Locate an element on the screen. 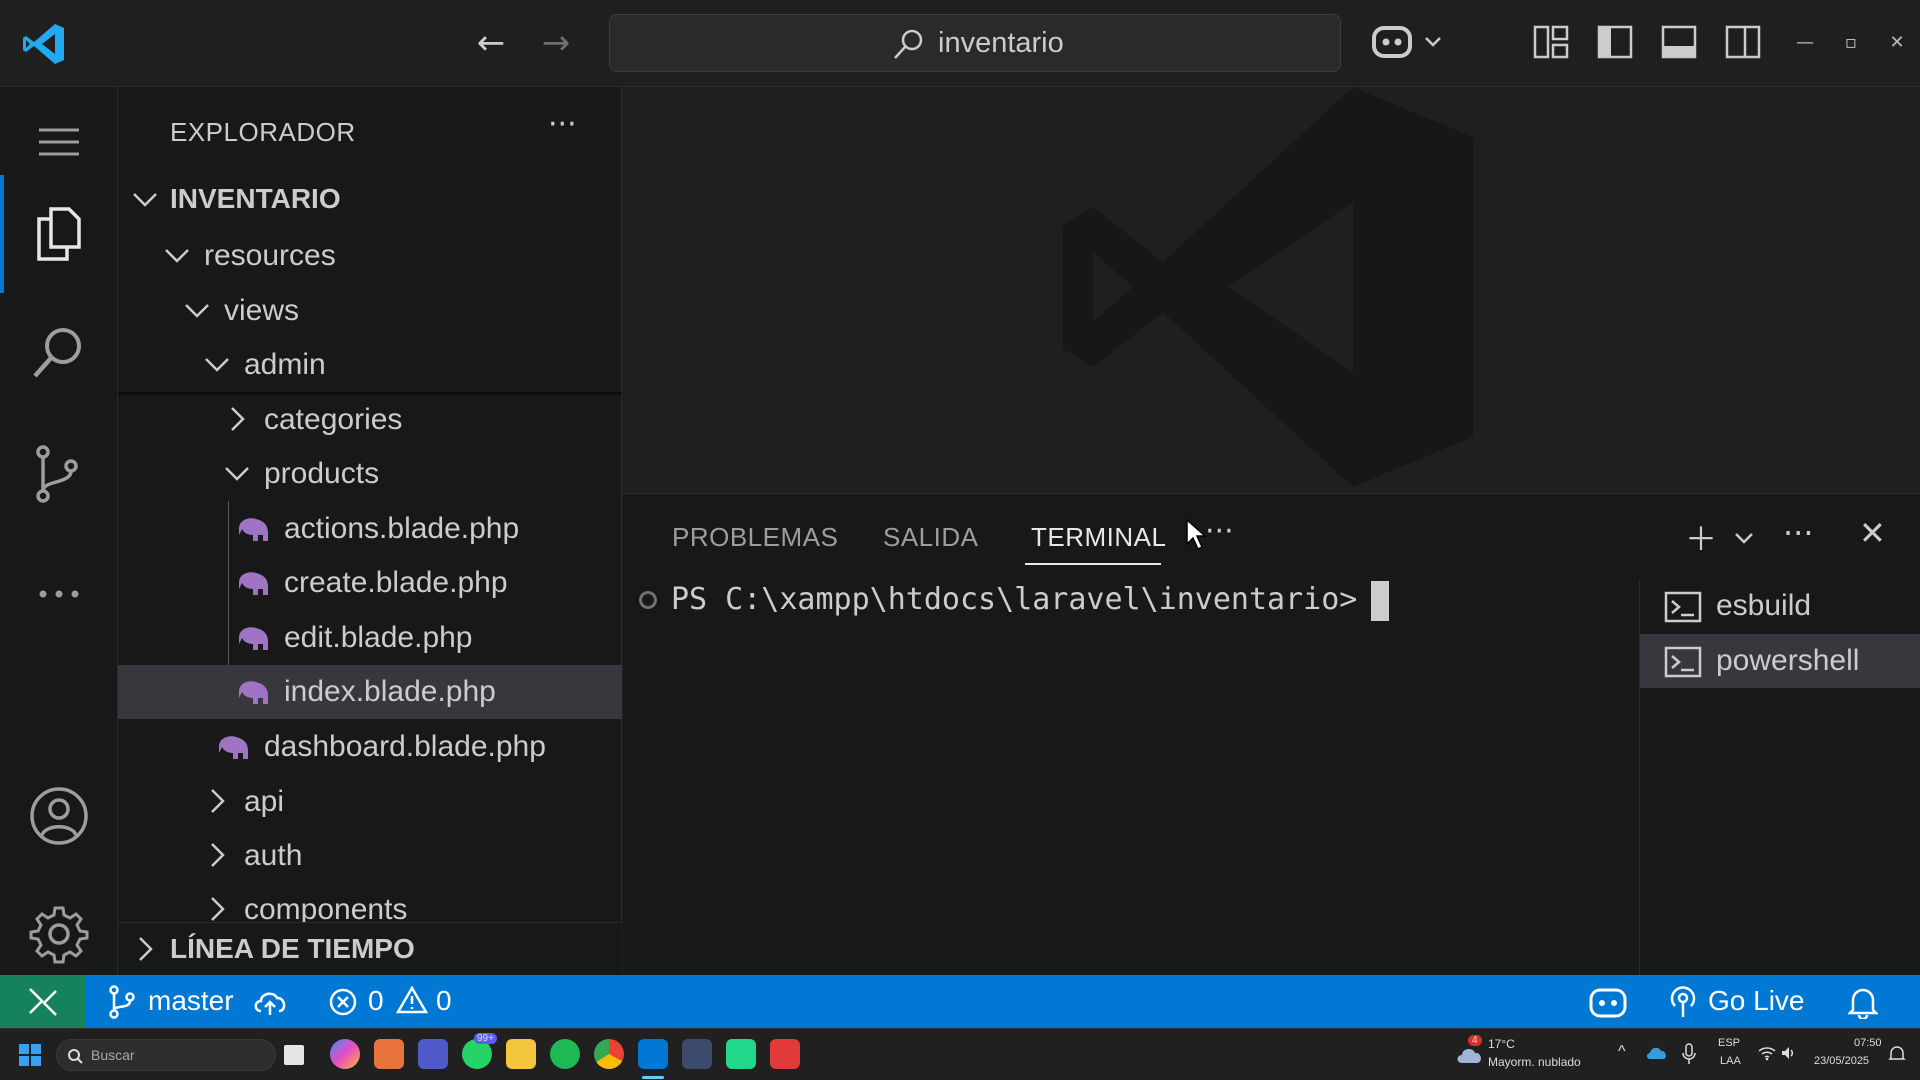 The width and height of the screenshot is (1920, 1080). tree-file-actions: actions.blade.php is located at coordinates (370, 529).